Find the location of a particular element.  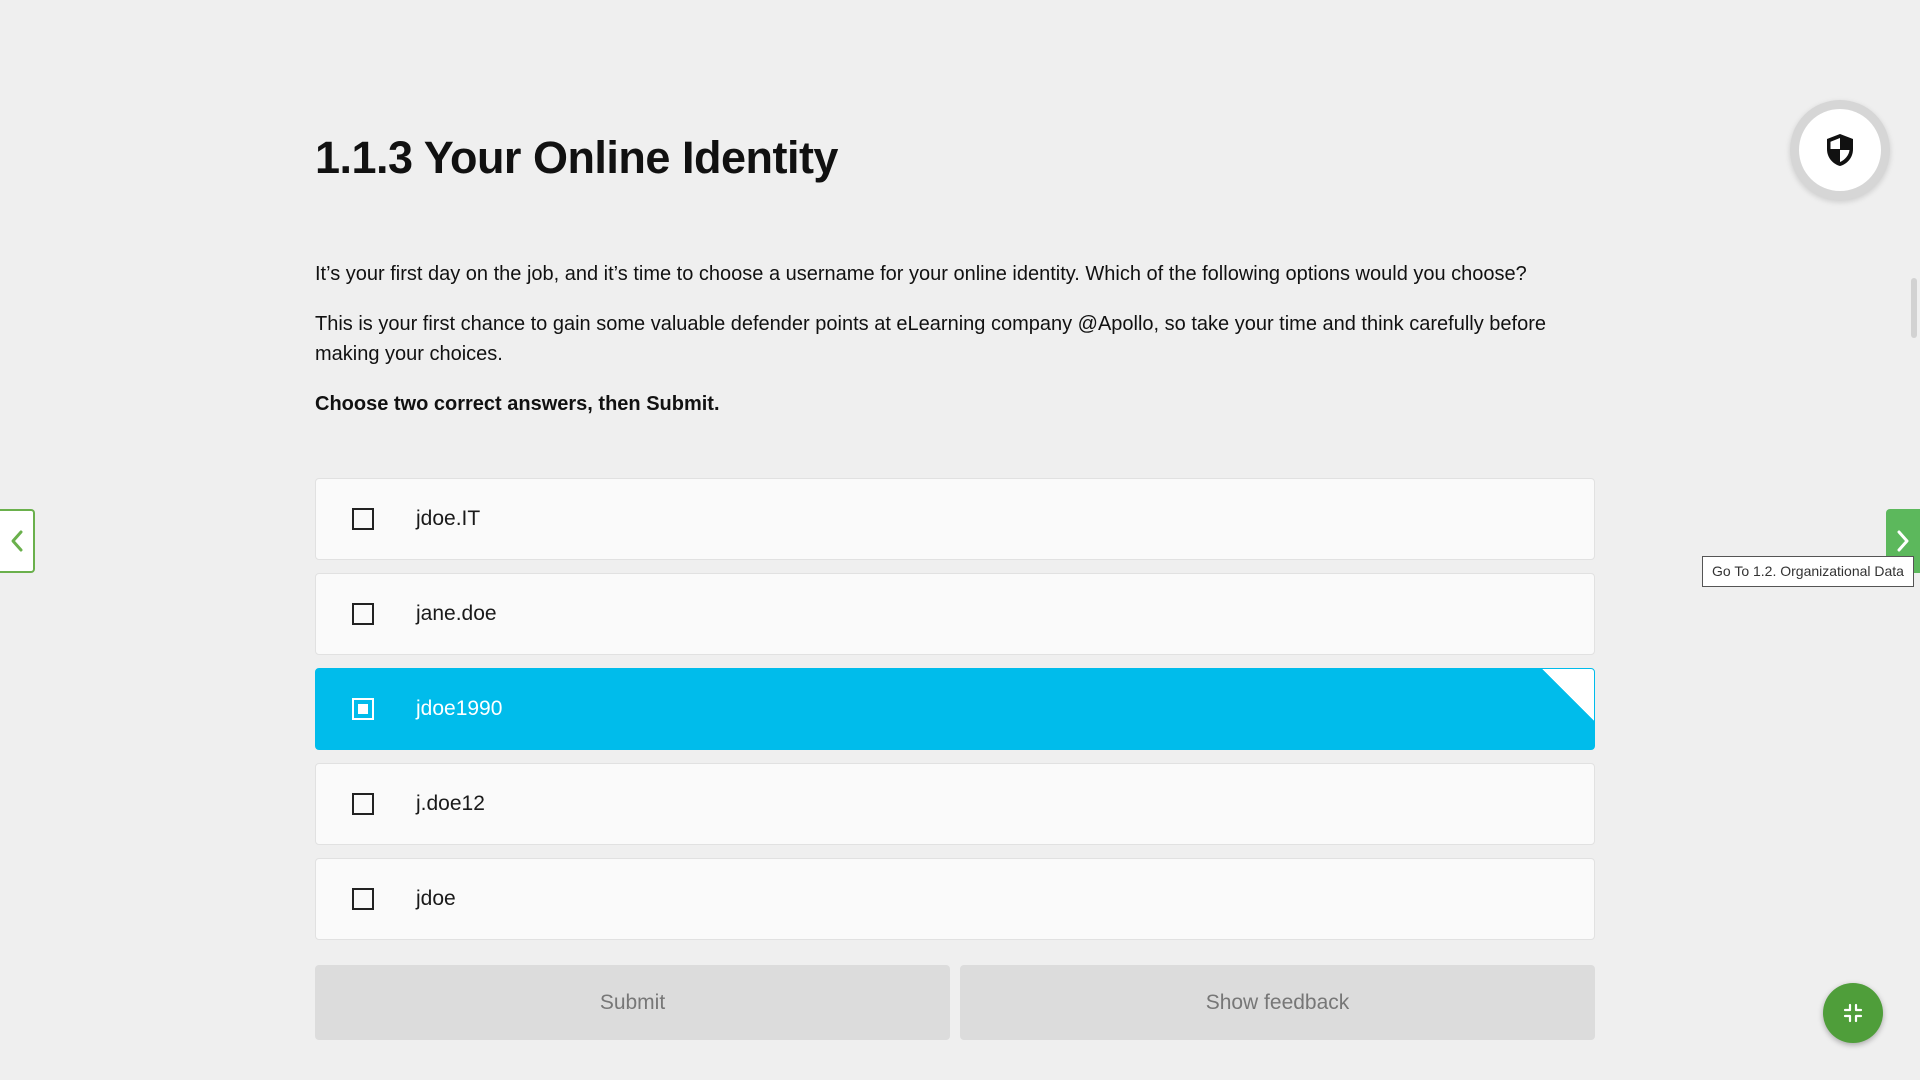

collapse-button is located at coordinates (1853, 1013).